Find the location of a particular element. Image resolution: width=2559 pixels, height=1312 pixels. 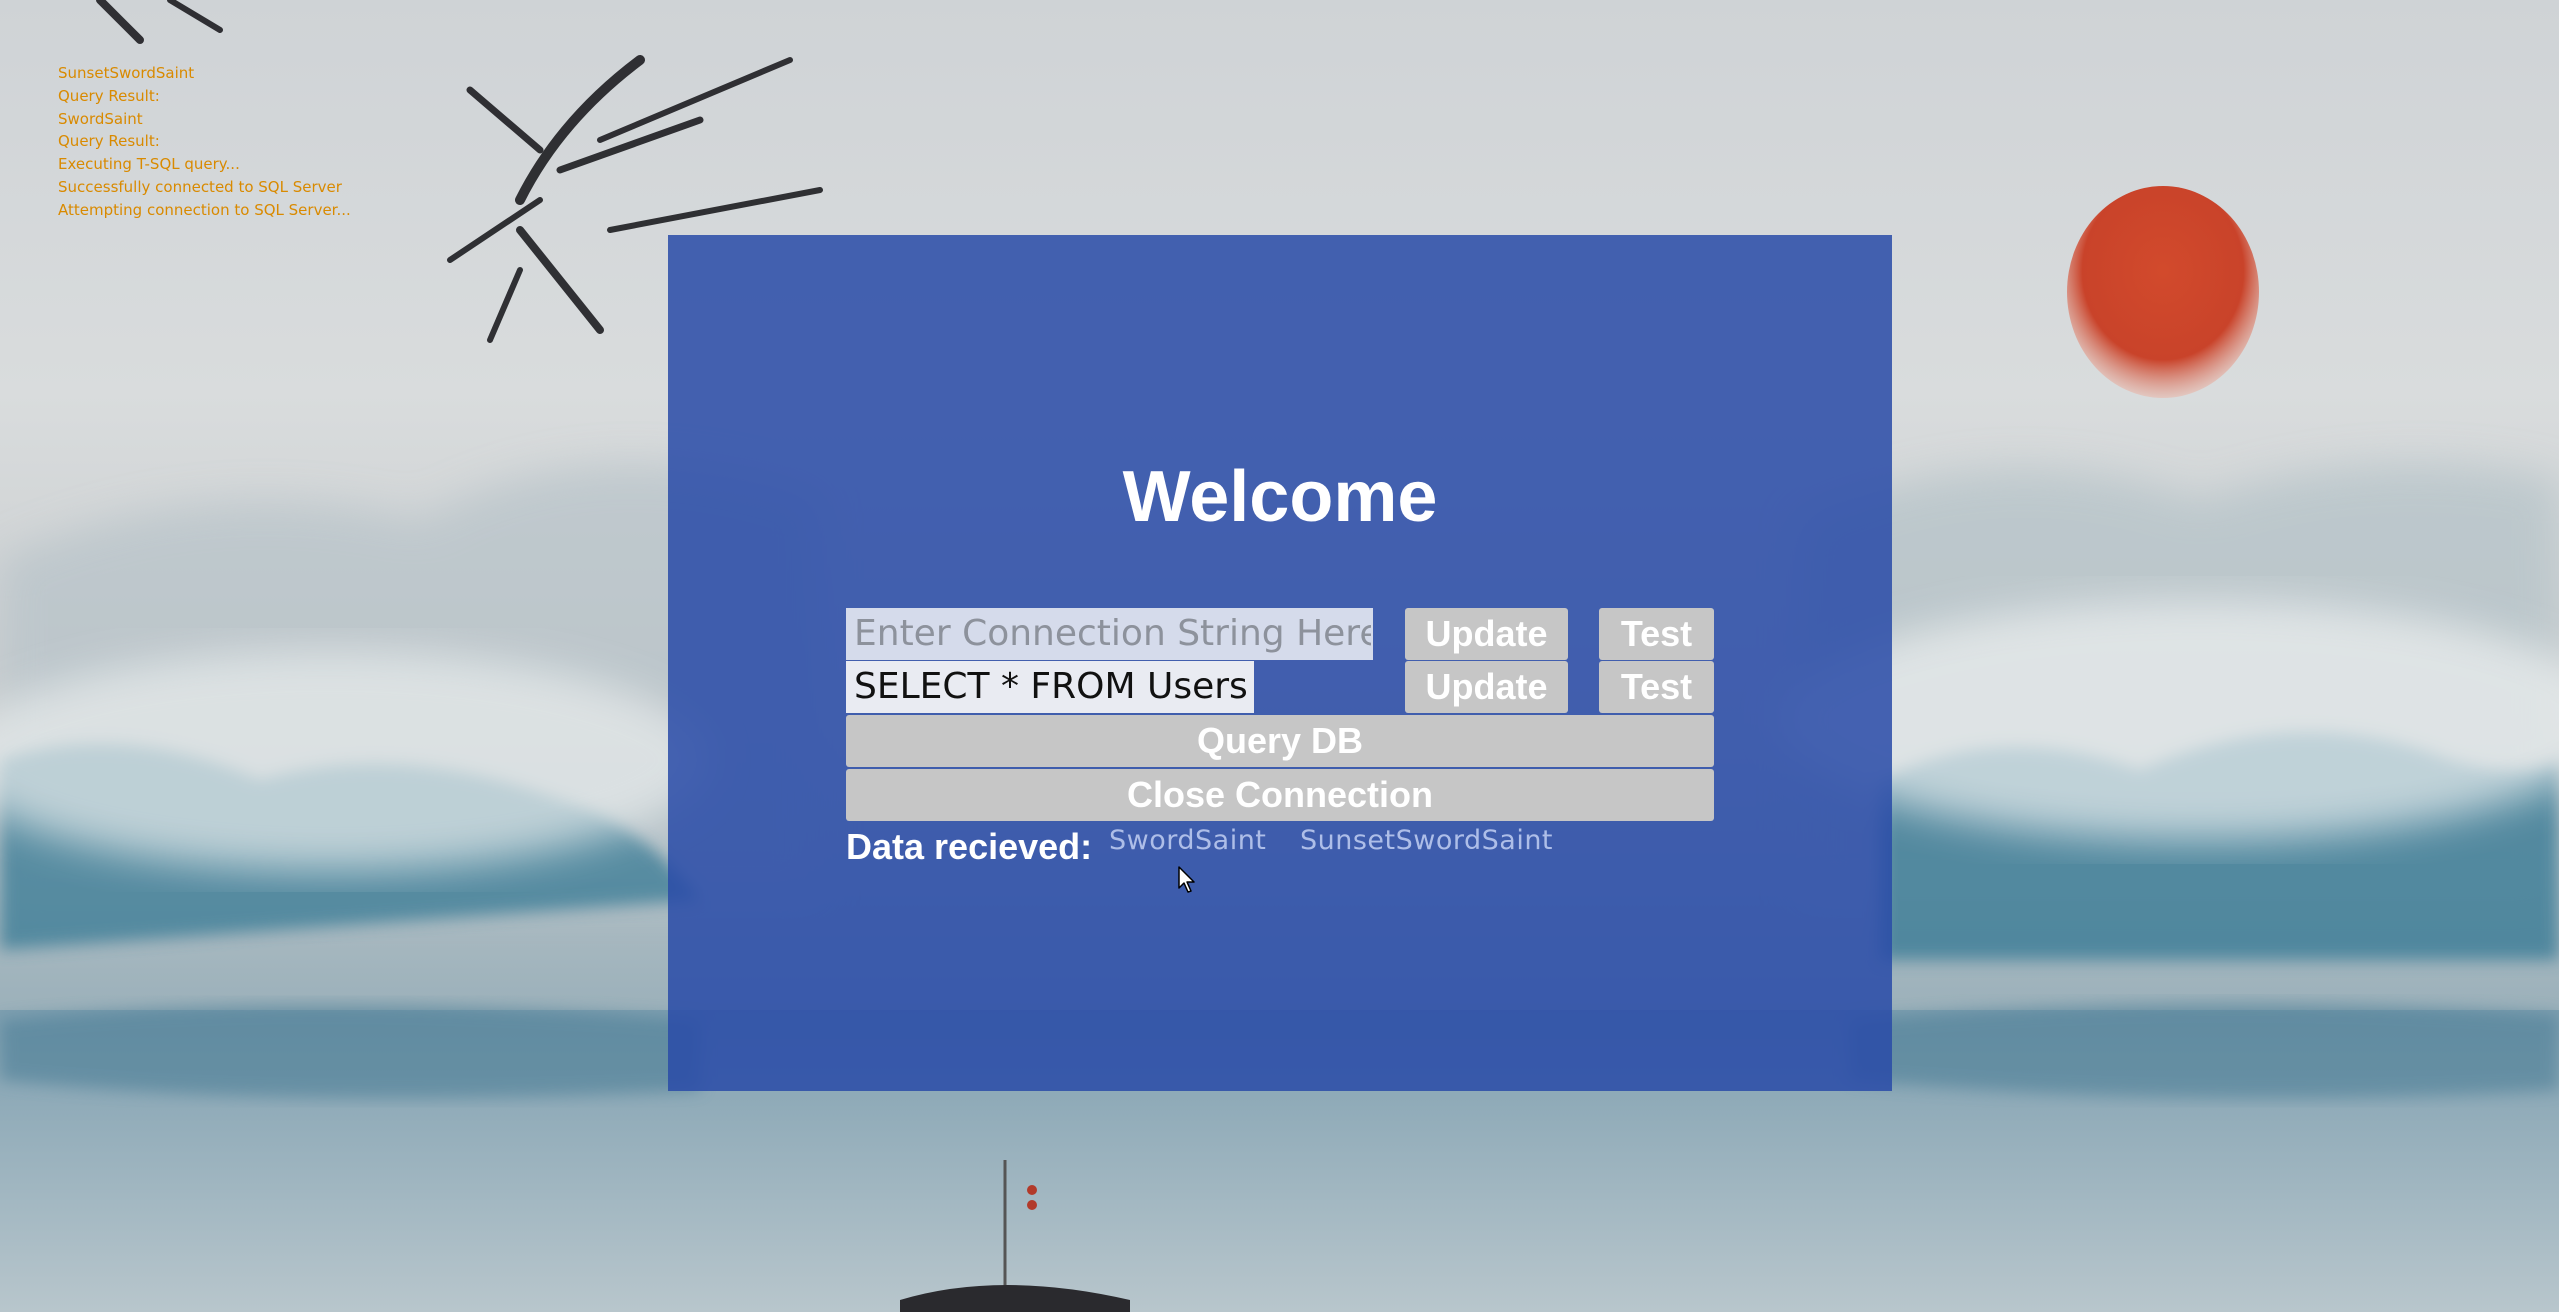

test-query-button: Test is located at coordinates (1656, 687).